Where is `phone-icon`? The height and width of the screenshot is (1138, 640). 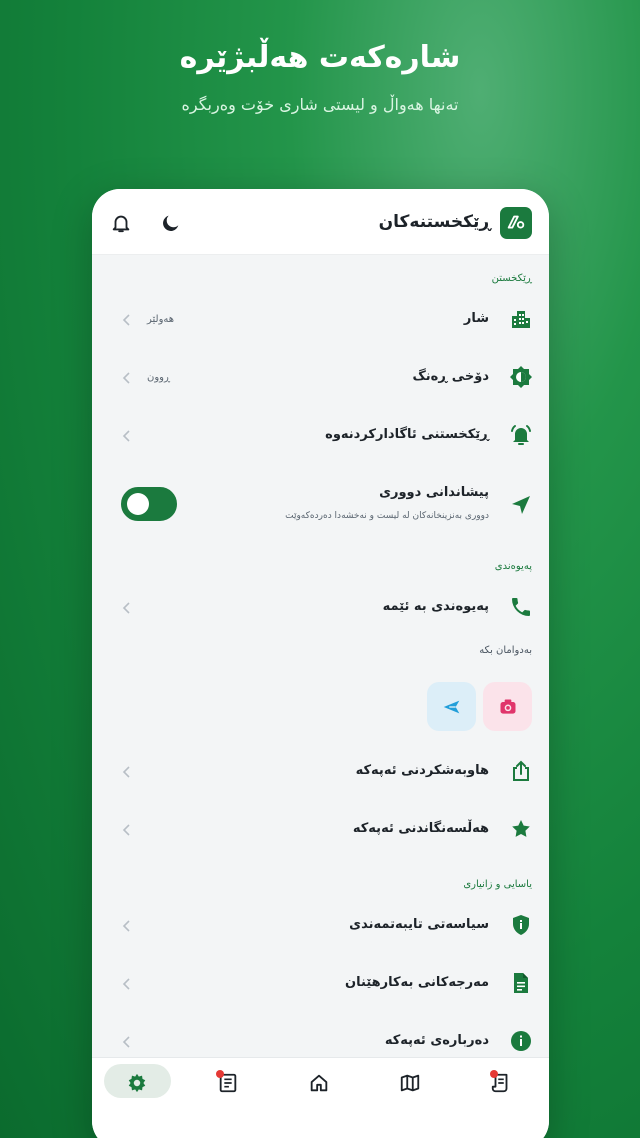
phone-icon is located at coordinates (521, 607).